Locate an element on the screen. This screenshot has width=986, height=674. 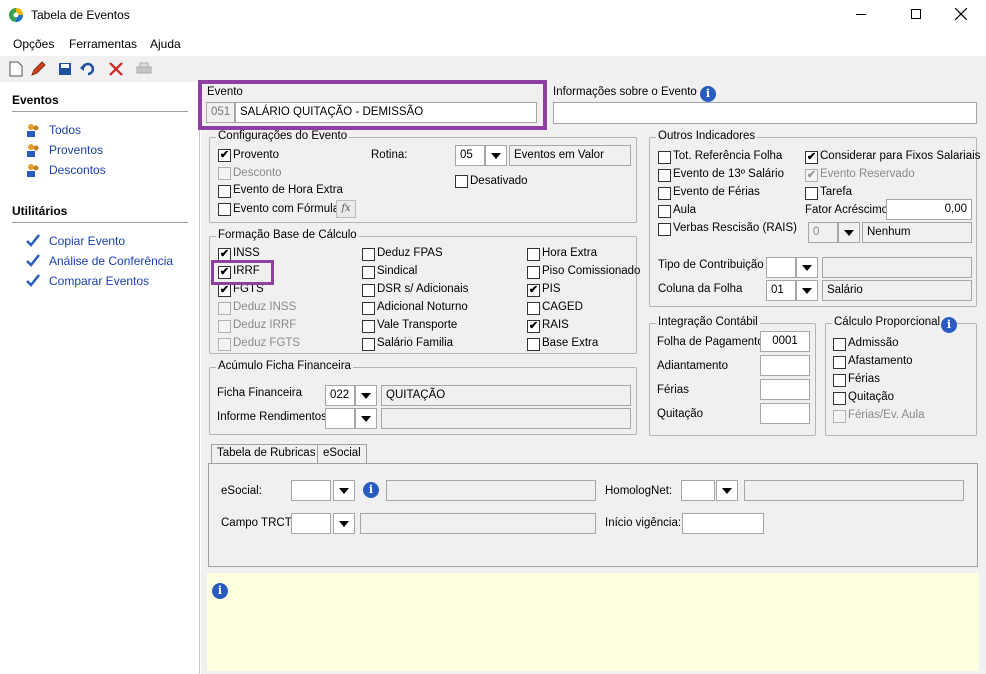
homolognet-code is located at coordinates (698, 490).